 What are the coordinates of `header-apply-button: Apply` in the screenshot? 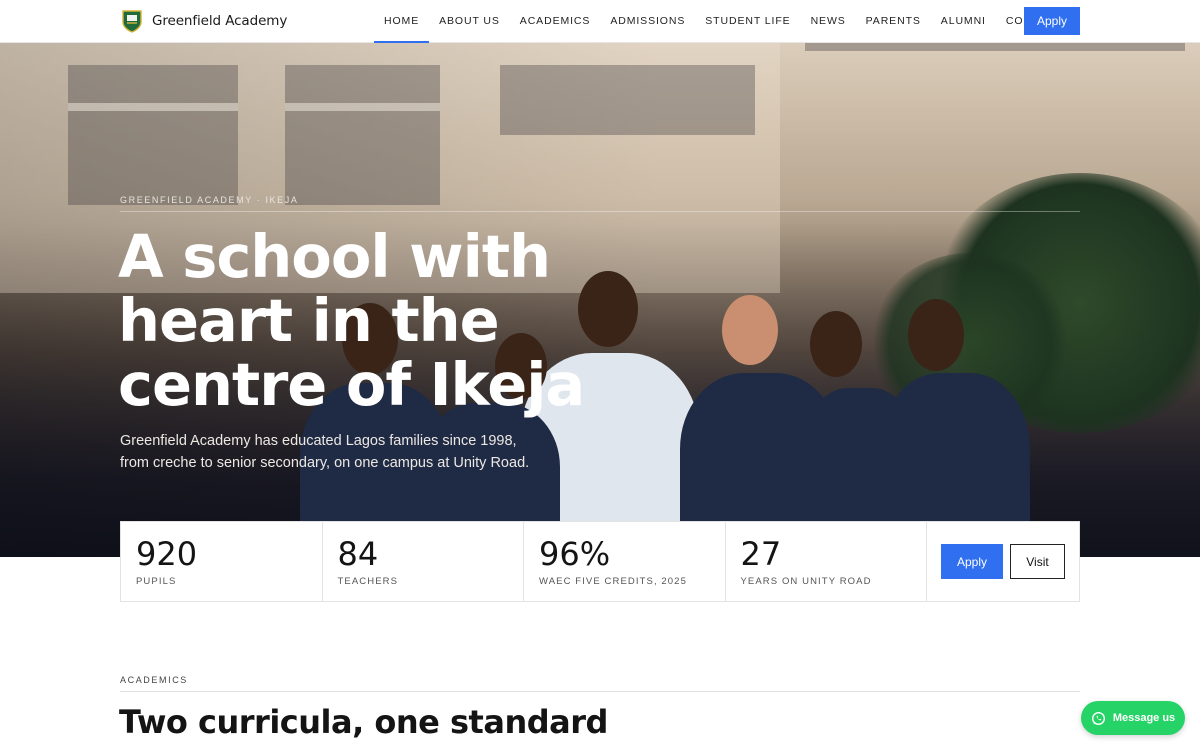 It's located at (1052, 21).